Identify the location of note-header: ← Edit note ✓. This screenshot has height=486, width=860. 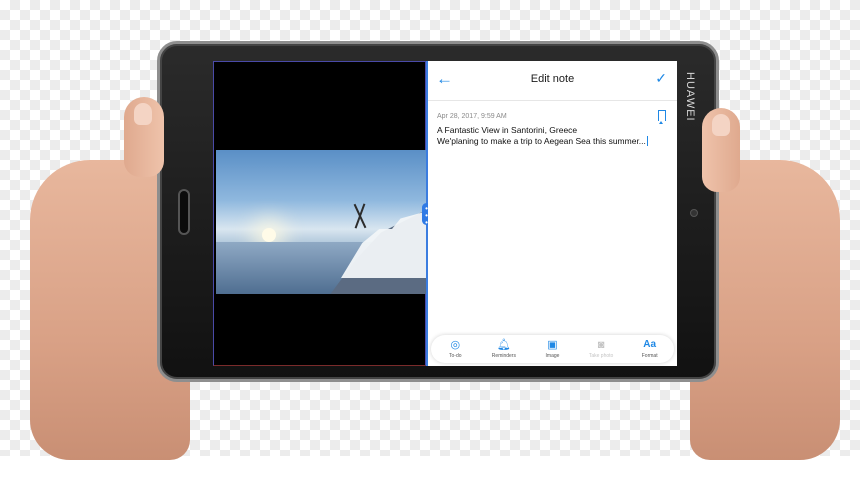
(552, 81).